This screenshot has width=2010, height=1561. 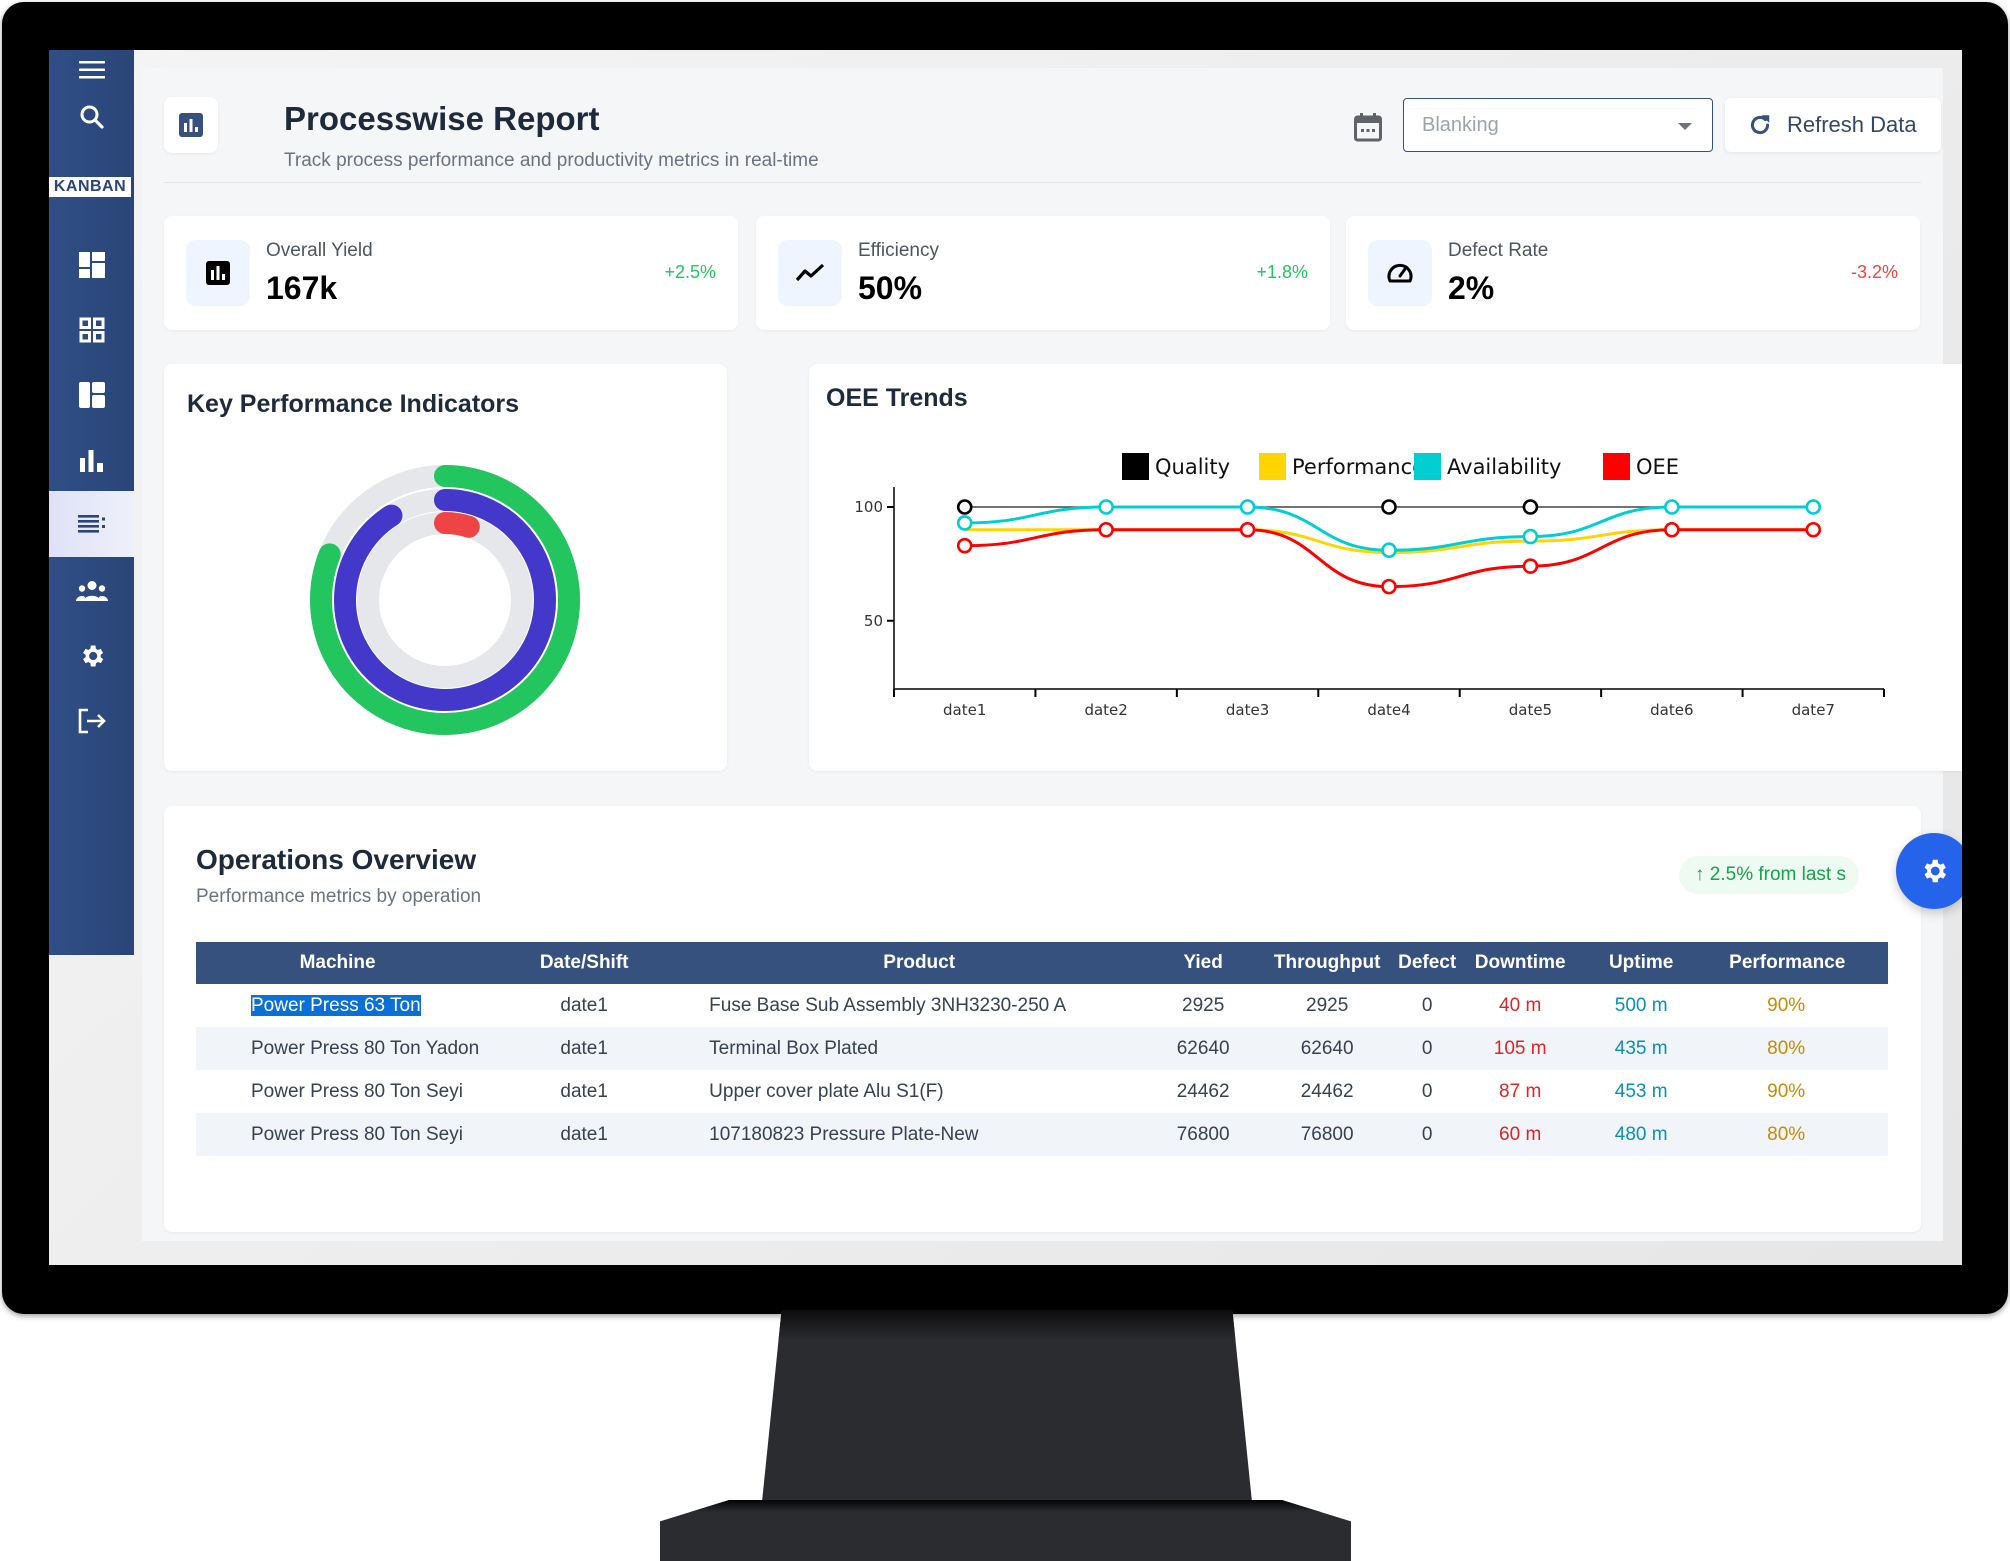 What do you see at coordinates (868, 507) in the screenshot?
I see `y-tick-label: 100` at bounding box center [868, 507].